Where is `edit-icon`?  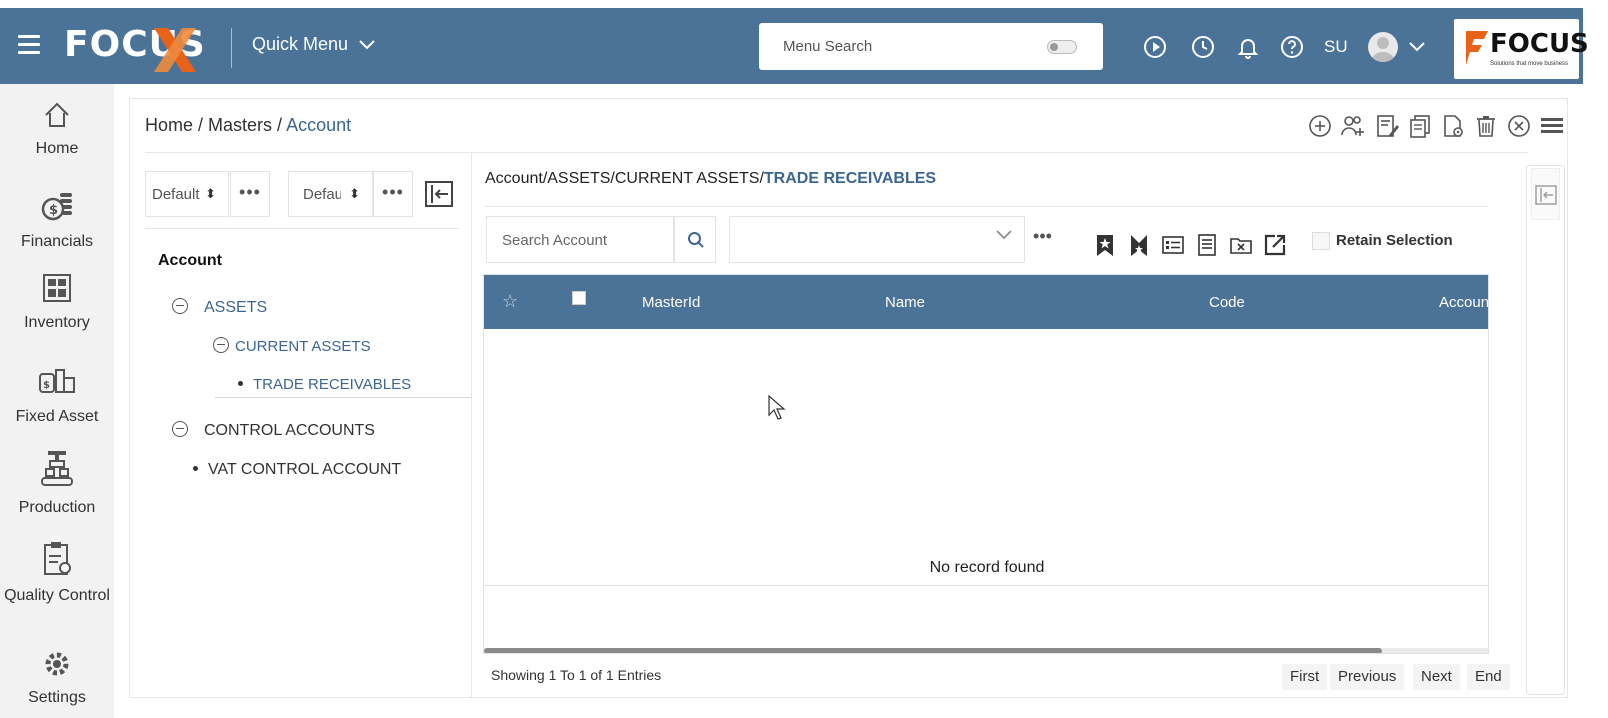 edit-icon is located at coordinates (1387, 126).